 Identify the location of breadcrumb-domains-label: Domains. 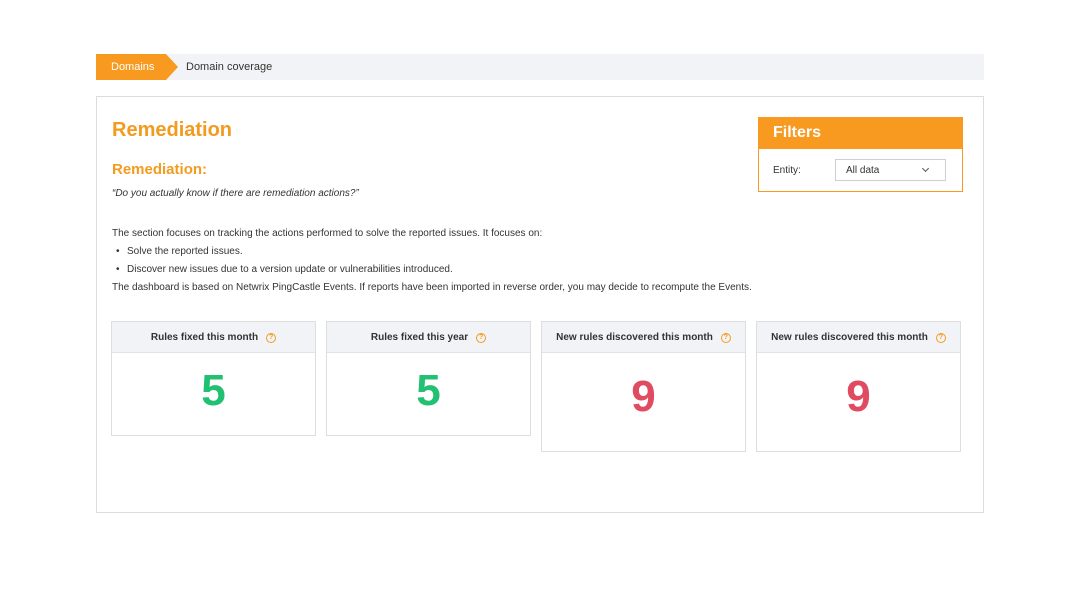
(133, 67).